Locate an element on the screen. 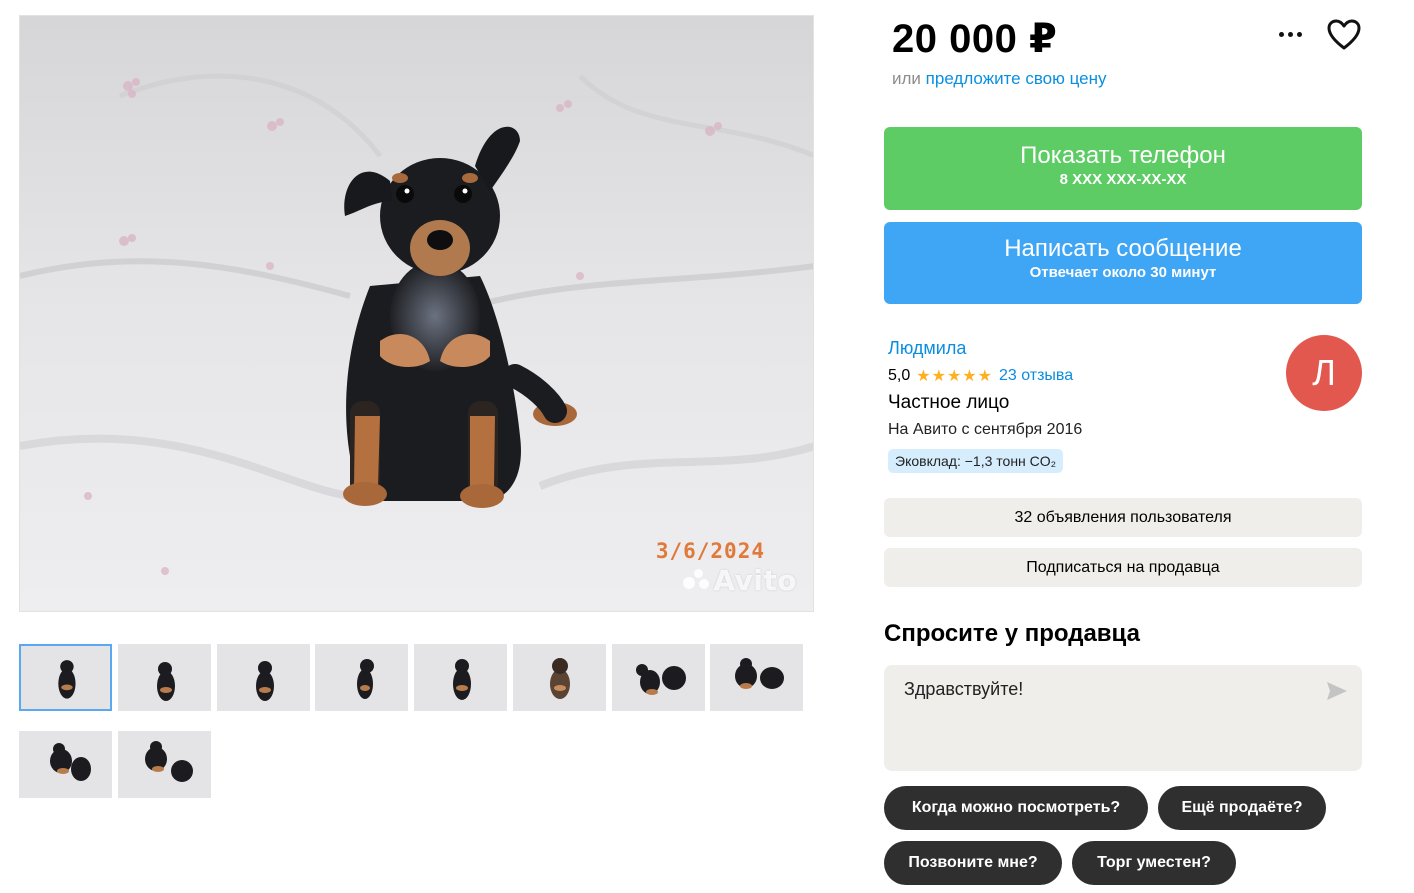 The image size is (1414, 893). seller-name-link: Людмила is located at coordinates (927, 348).